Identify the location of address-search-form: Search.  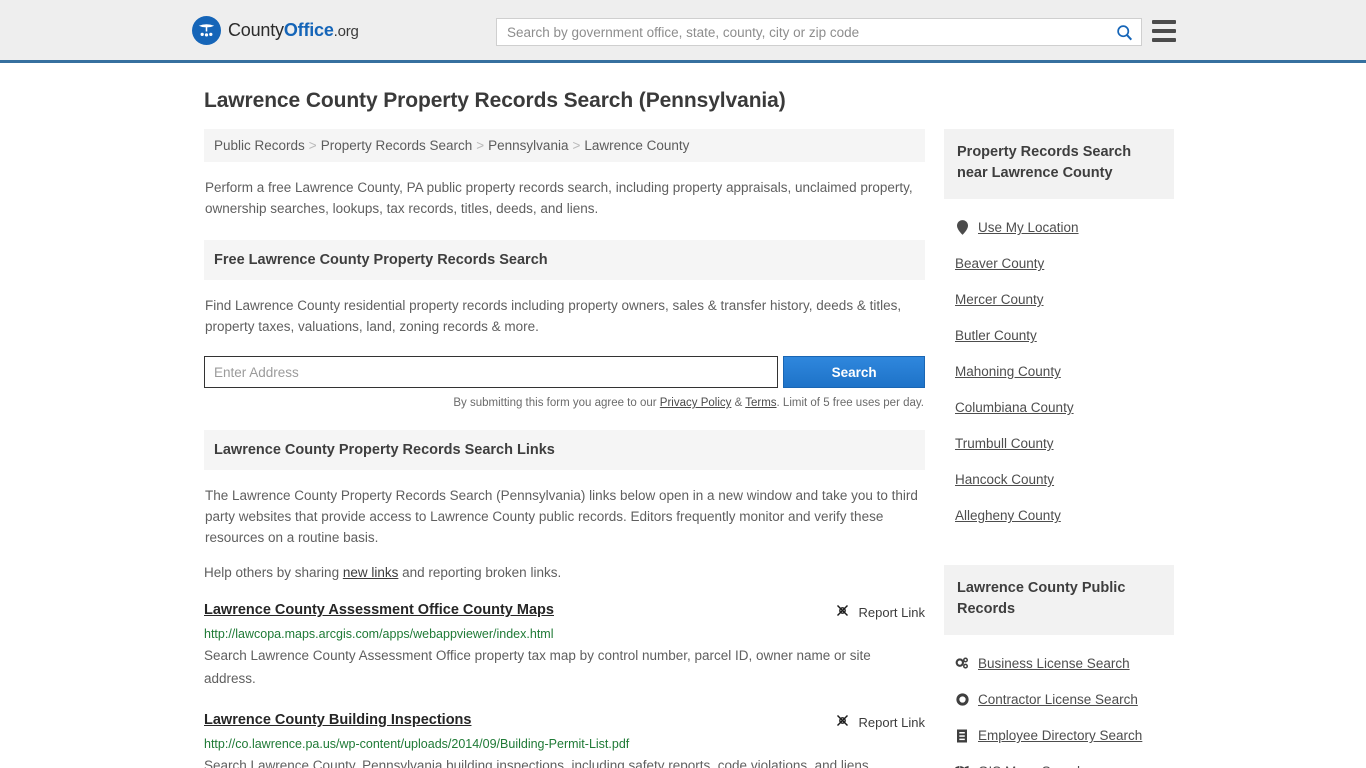
(564, 372).